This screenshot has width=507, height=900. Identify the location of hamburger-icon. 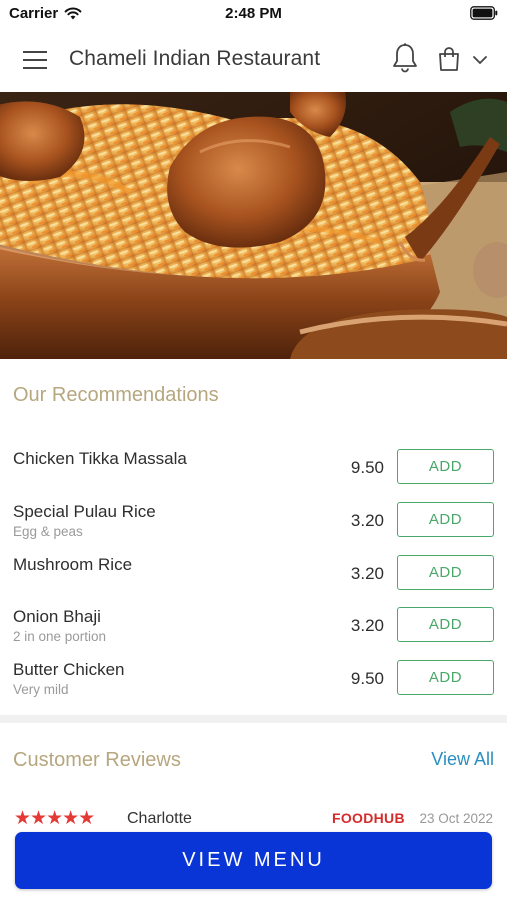
(35, 60).